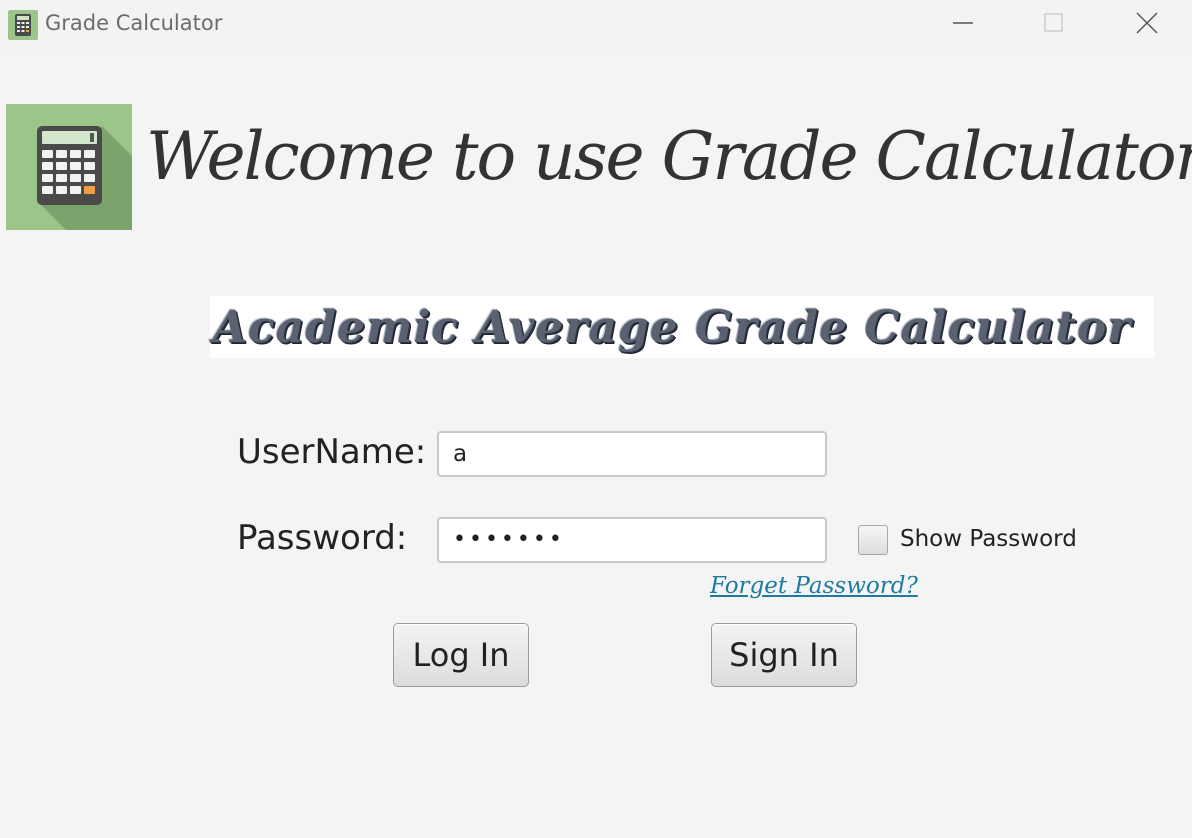  What do you see at coordinates (596, 25) in the screenshot?
I see `title-bar: Grade Calculator` at bounding box center [596, 25].